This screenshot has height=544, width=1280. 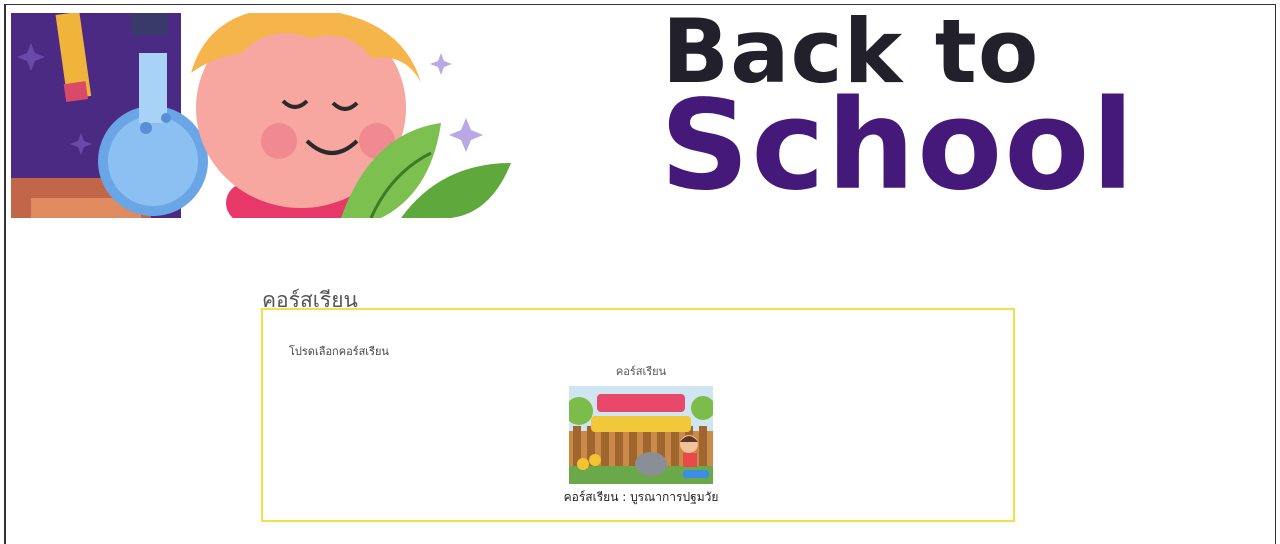 I want to click on course-card: คอร์สเรียน คอร์สเรียน: บูรณาการปฐมวัย, so click(x=641, y=434).